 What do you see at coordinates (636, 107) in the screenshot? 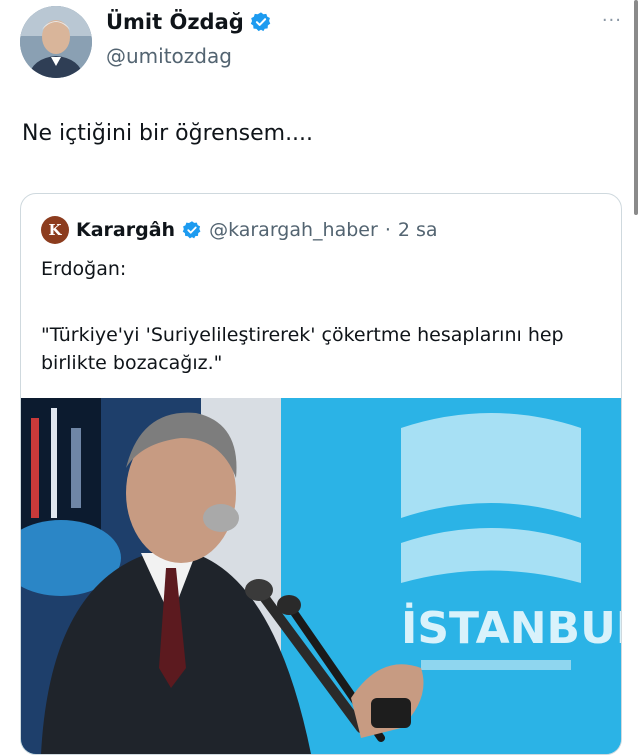
I see `scrollbar` at bounding box center [636, 107].